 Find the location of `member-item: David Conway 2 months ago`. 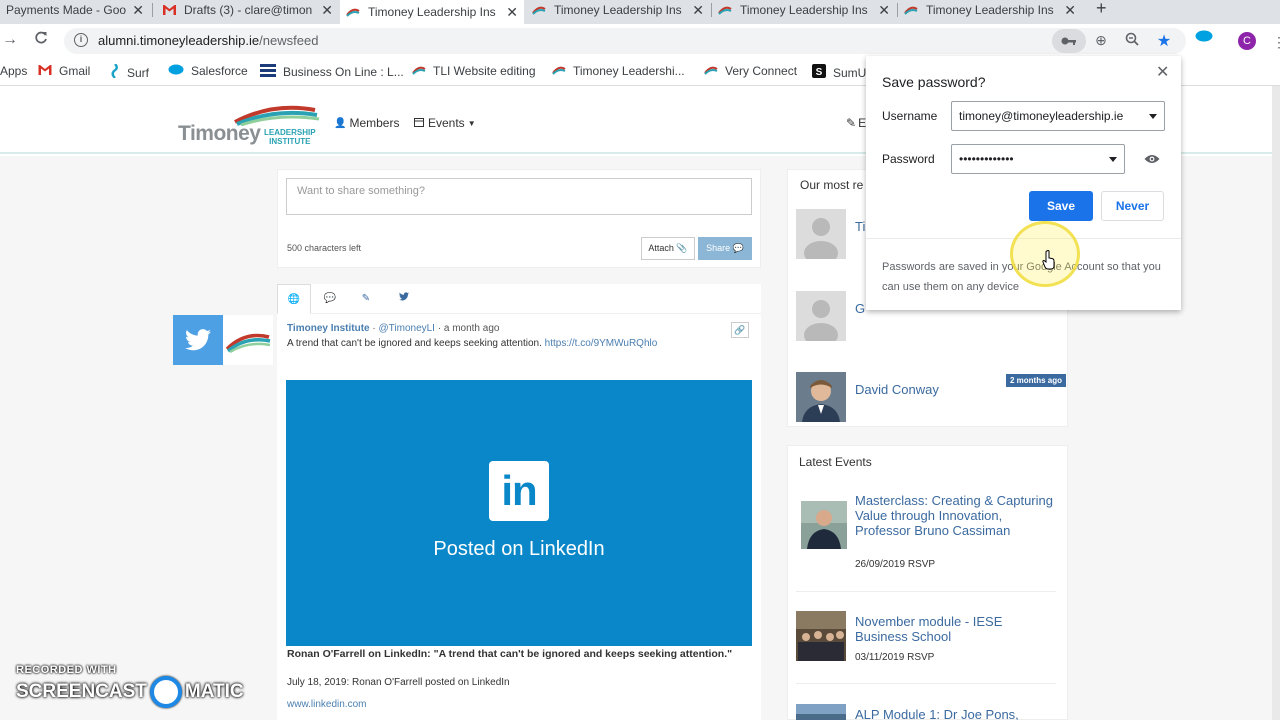

member-item: David Conway 2 months ago is located at coordinates (931, 397).